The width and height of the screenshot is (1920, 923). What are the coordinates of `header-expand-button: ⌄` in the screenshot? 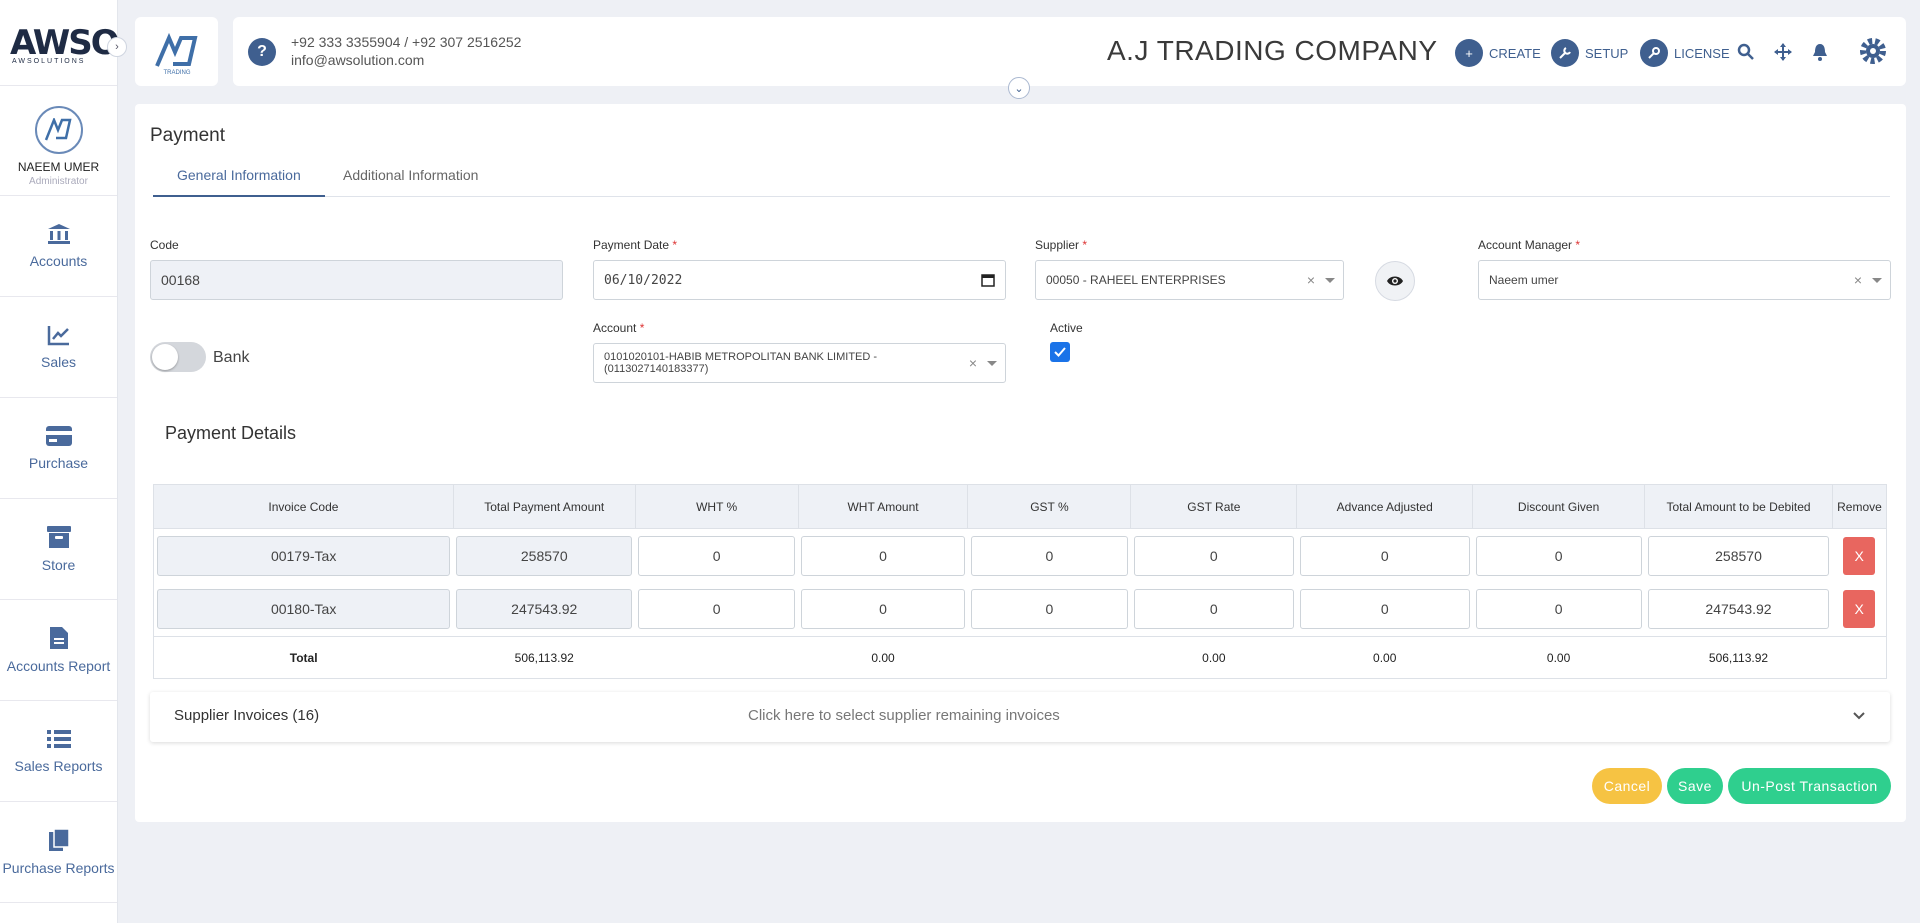 It's located at (1019, 88).